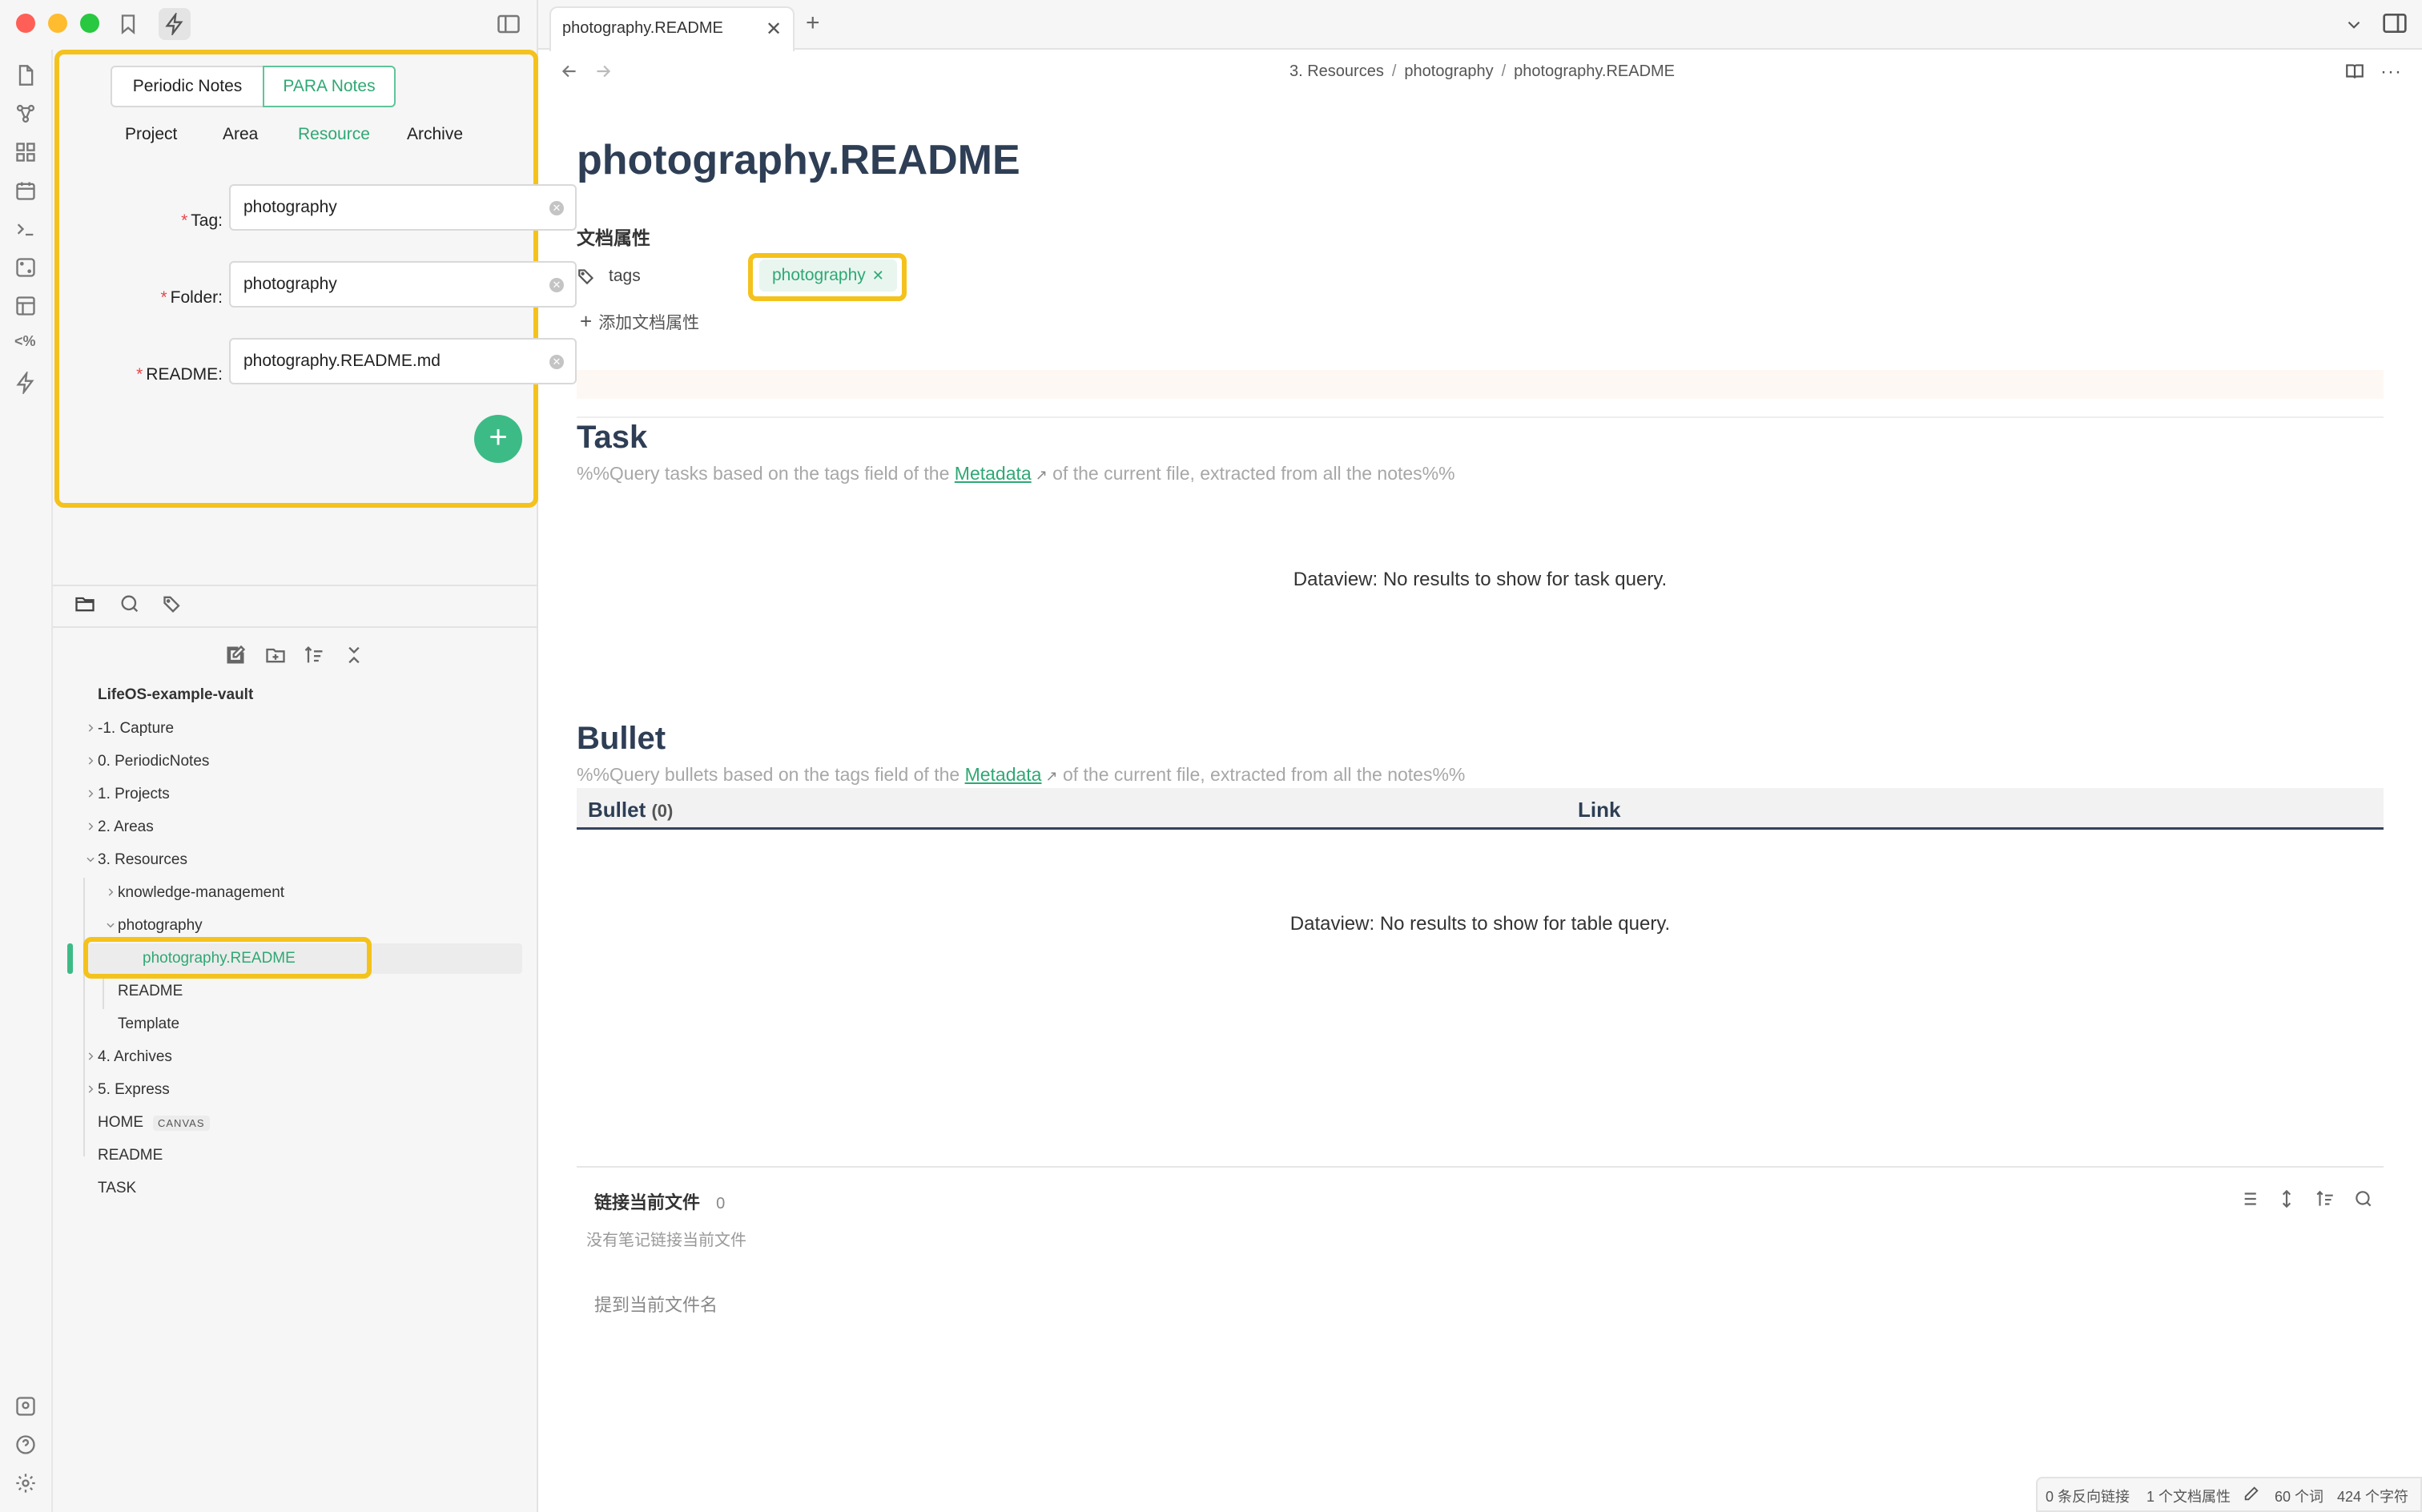  What do you see at coordinates (612, 438) in the screenshot?
I see `task-heading: Task` at bounding box center [612, 438].